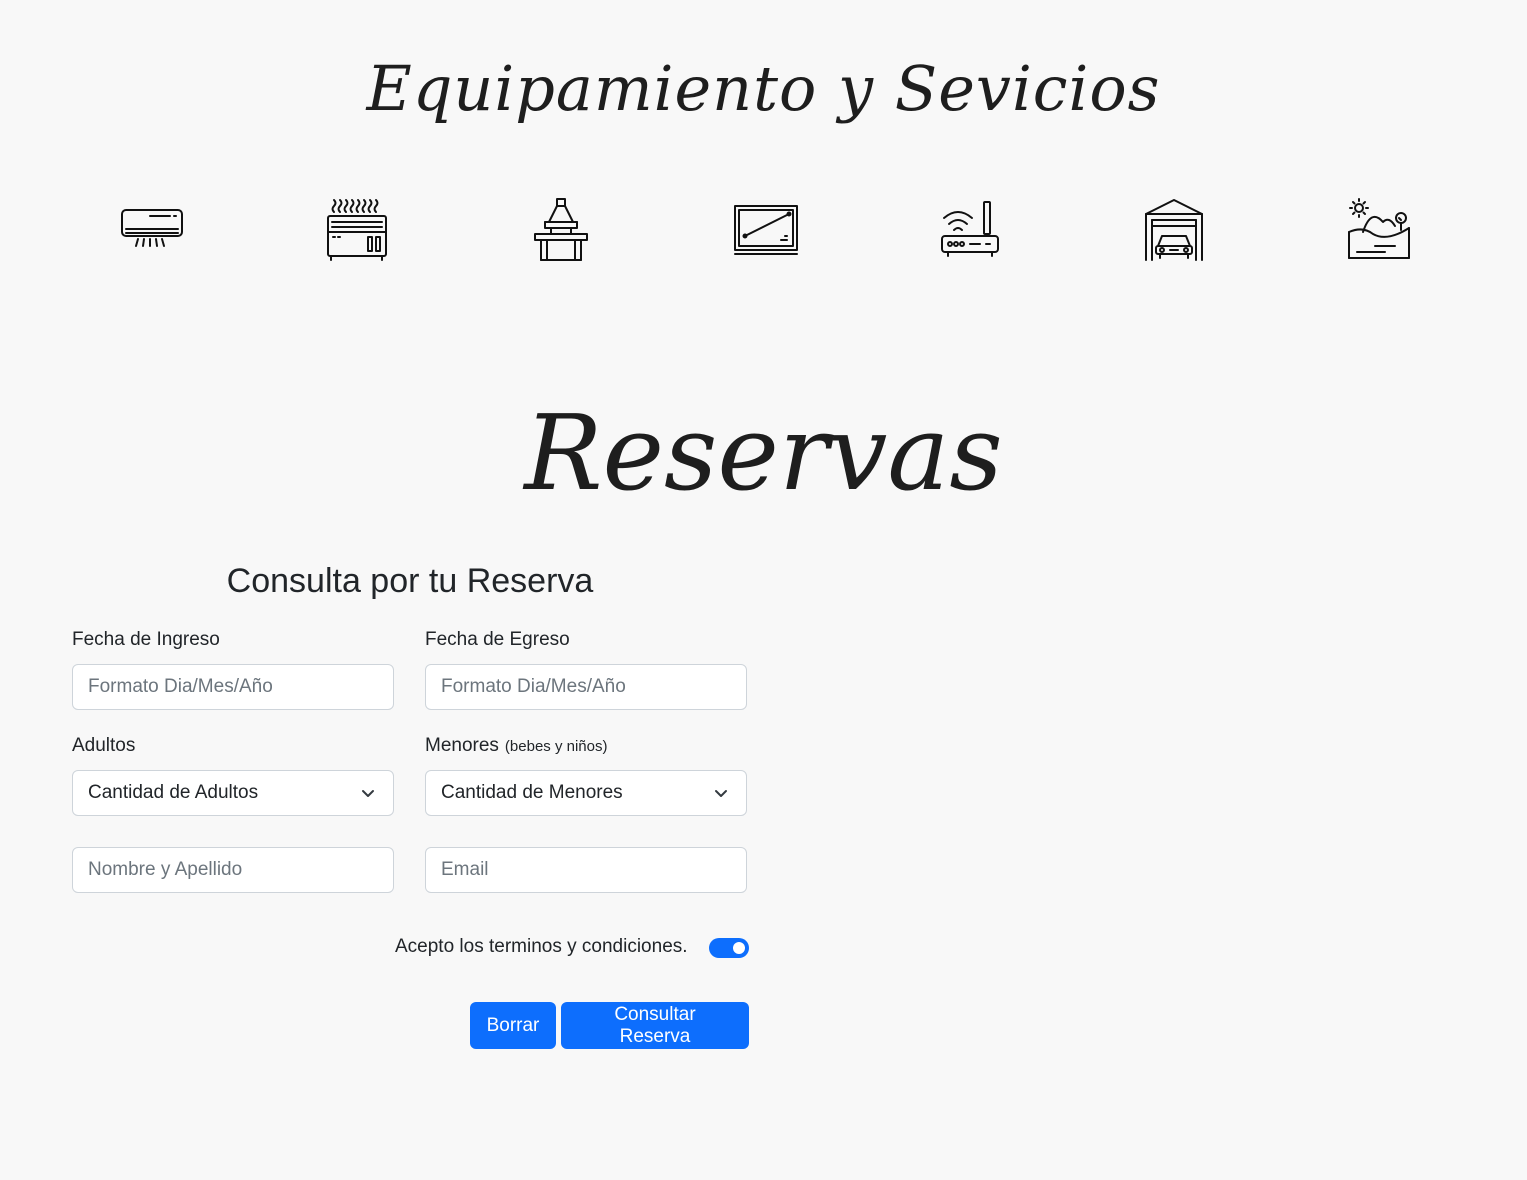 This screenshot has height=1180, width=1527. I want to click on barbecue-grill-icon, so click(561, 230).